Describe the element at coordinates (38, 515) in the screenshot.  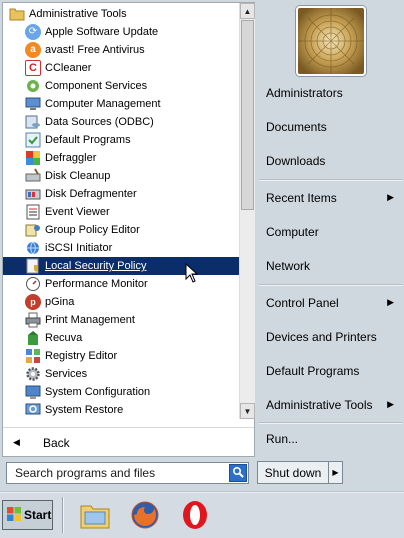
I see `start-label: Start` at that location.